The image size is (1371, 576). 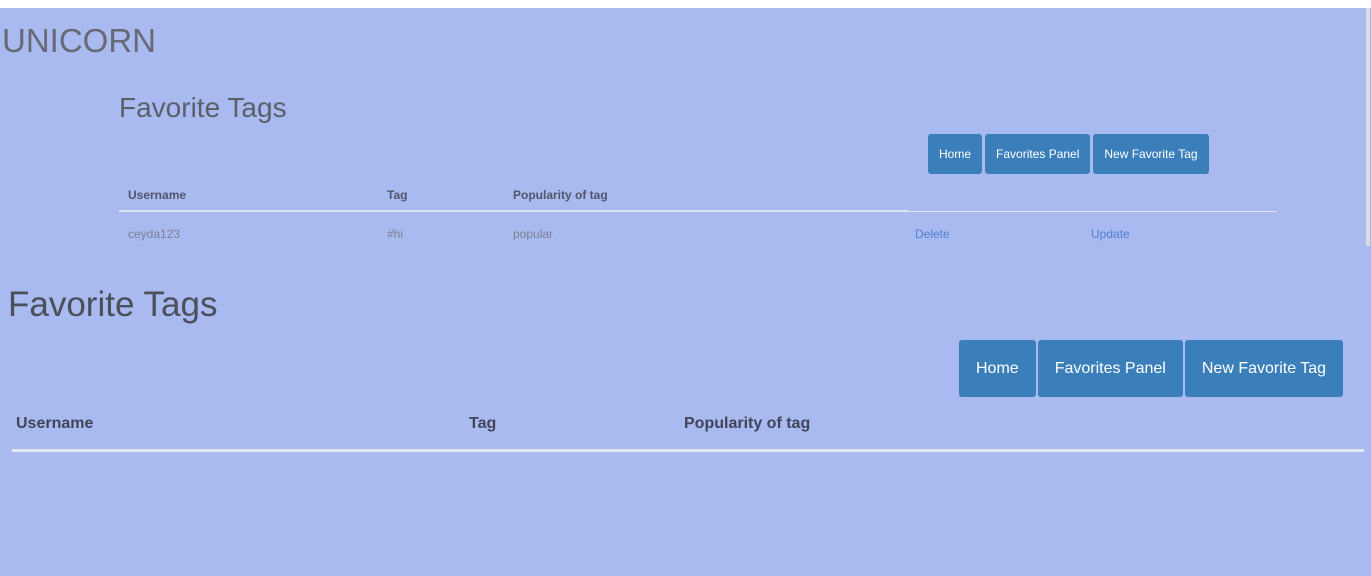 What do you see at coordinates (395, 234) in the screenshot?
I see `cell-tag: #hi` at bounding box center [395, 234].